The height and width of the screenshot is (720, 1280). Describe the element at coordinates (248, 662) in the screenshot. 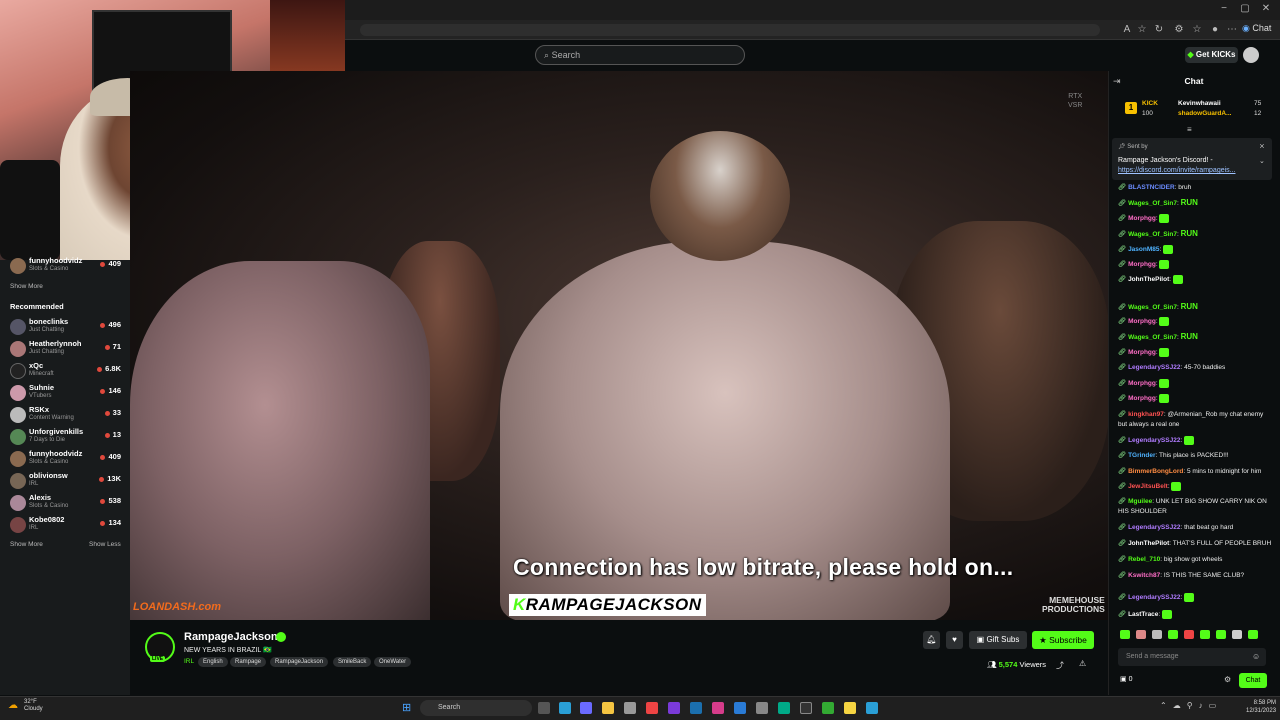

I see `stream-tag: Rampage` at that location.